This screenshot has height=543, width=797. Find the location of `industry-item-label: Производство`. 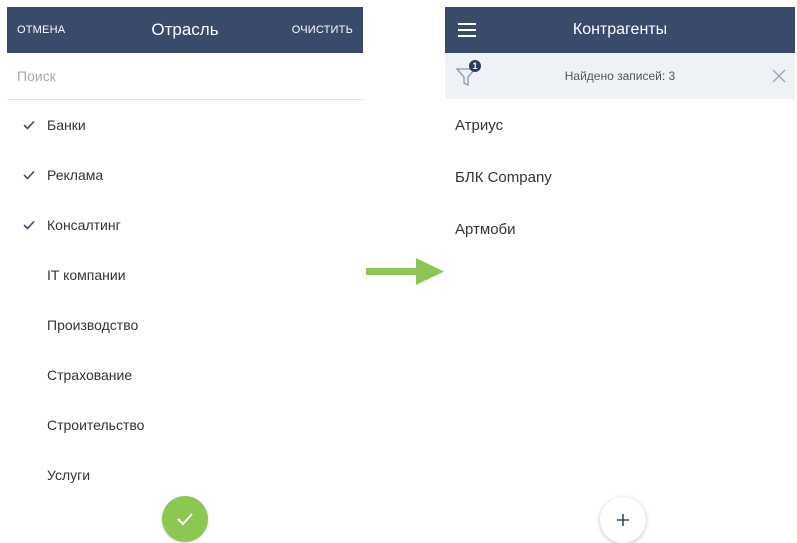

industry-item-label: Производство is located at coordinates (93, 325).